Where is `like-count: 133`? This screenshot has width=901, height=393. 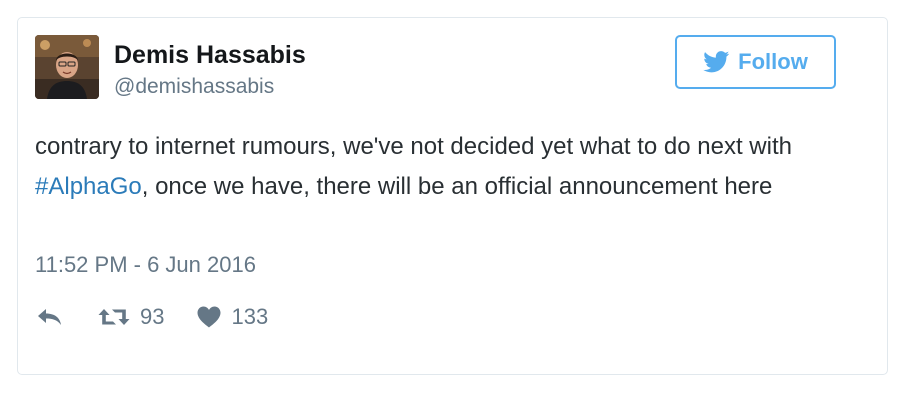
like-count: 133 is located at coordinates (250, 316).